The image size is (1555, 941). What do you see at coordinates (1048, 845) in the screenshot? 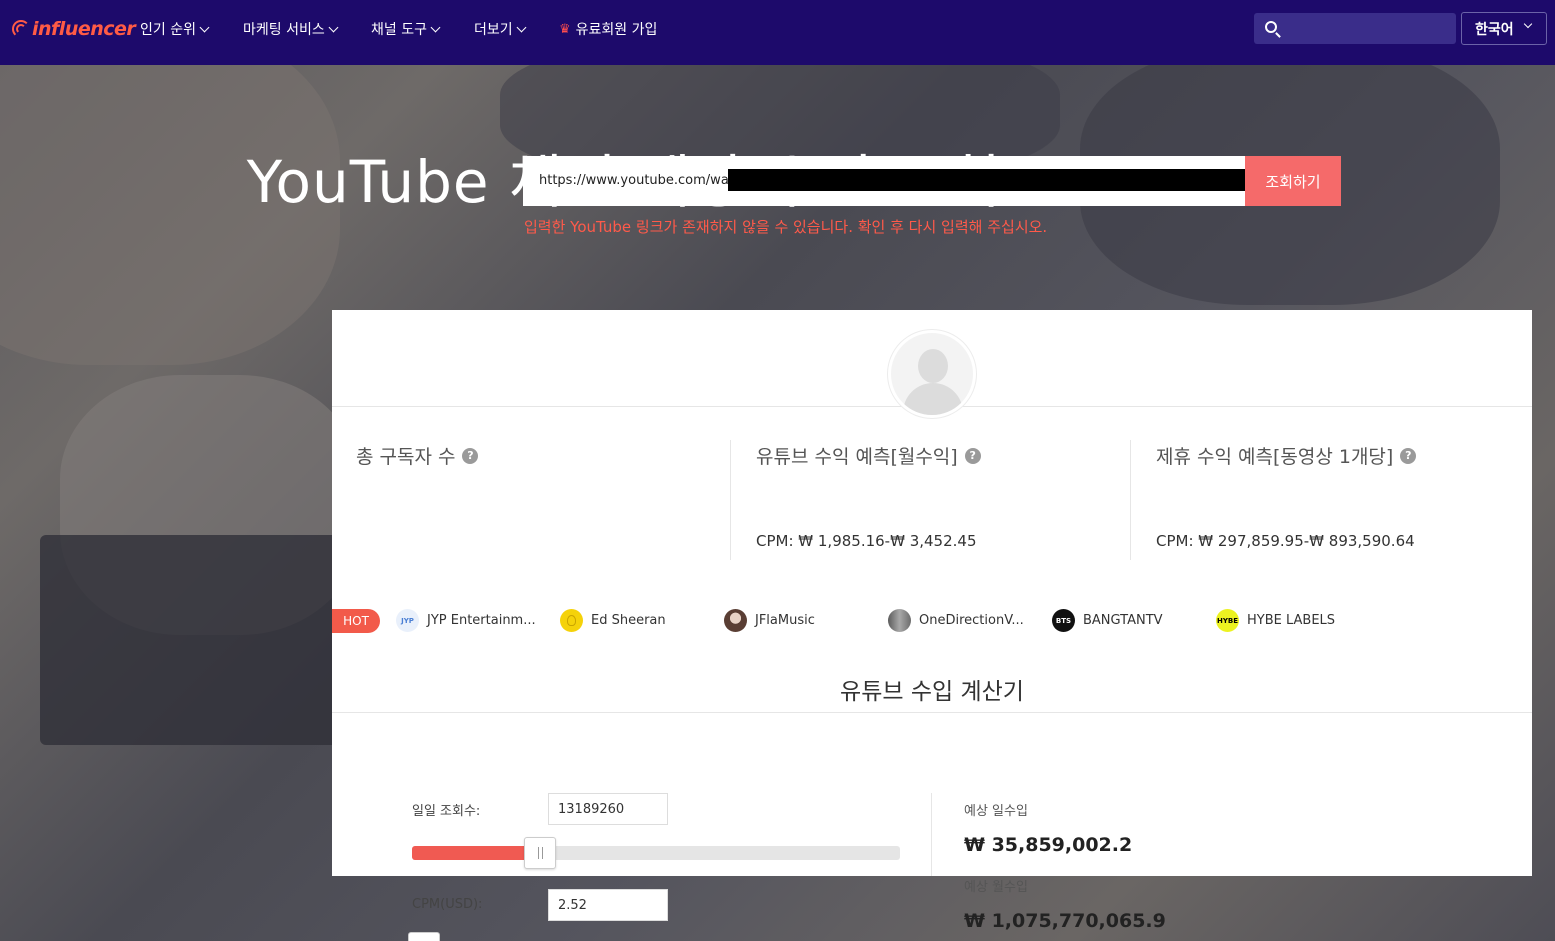
I see `daily-income-value: ₩ 35,859,002.2` at bounding box center [1048, 845].